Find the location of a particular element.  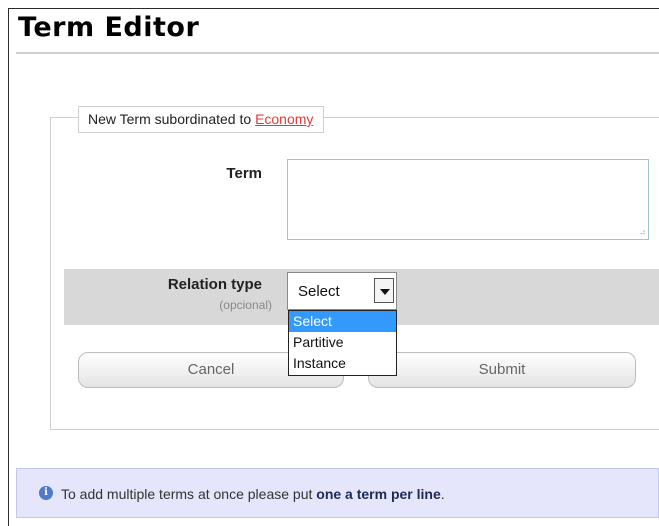

parent-term-link: Economy is located at coordinates (284, 119).